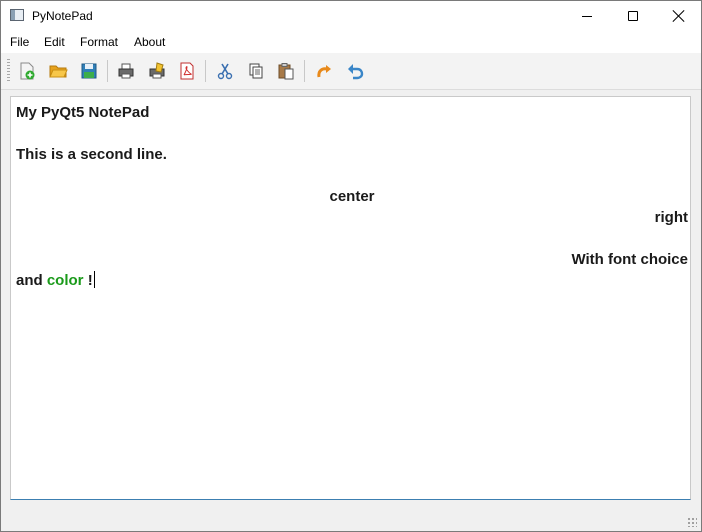  Describe the element at coordinates (352, 196) in the screenshot. I see `doc-line-center: center` at that location.